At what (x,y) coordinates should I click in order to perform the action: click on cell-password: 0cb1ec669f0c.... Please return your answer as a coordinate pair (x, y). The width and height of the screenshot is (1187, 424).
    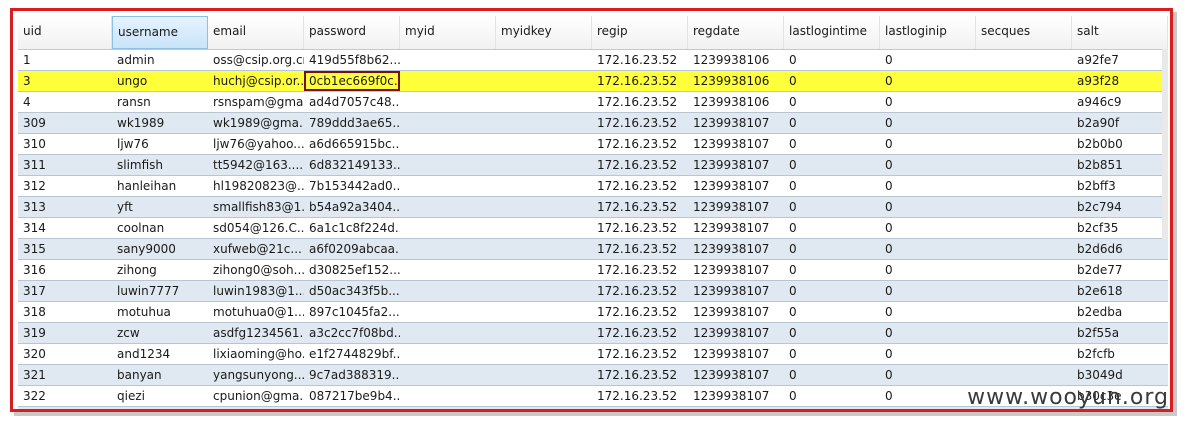
    Looking at the image, I should click on (352, 81).